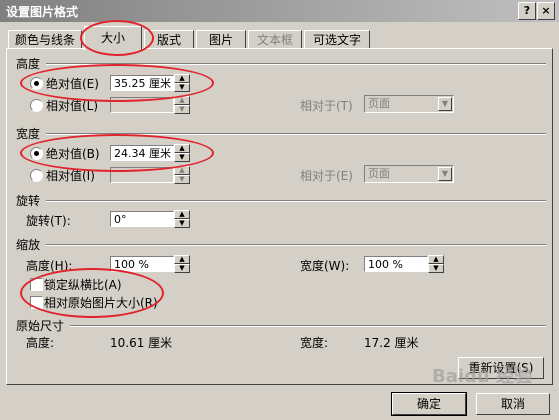  I want to click on height-absolute-spinner: ▲ ▼, so click(182, 83).